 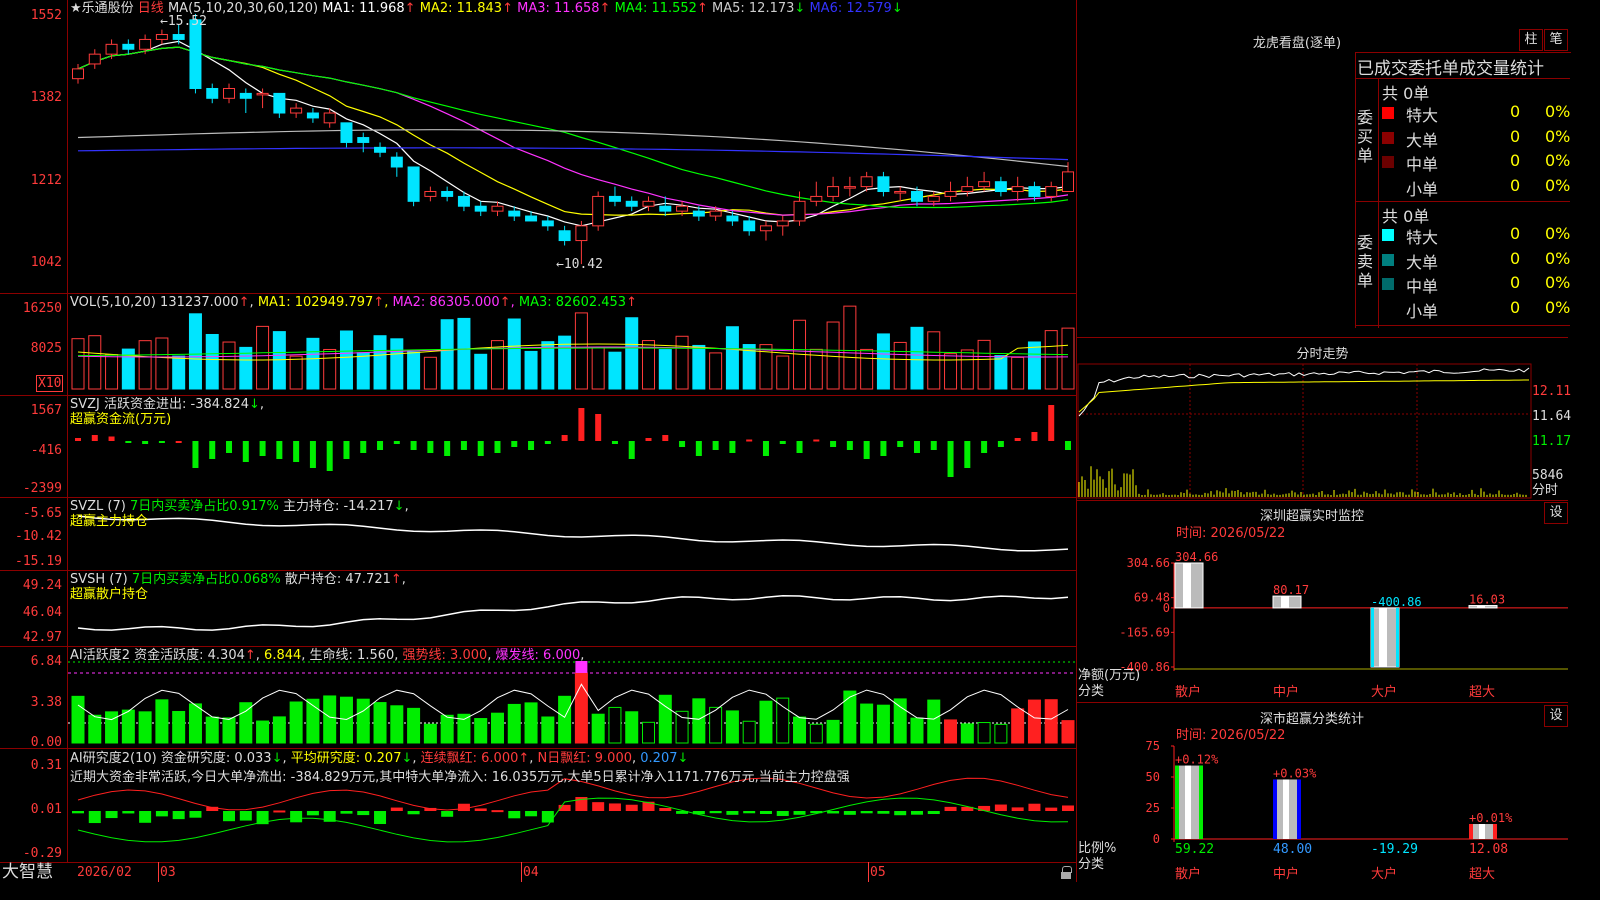 I want to click on svzl-ytick-2: -10.42, so click(x=38, y=536).